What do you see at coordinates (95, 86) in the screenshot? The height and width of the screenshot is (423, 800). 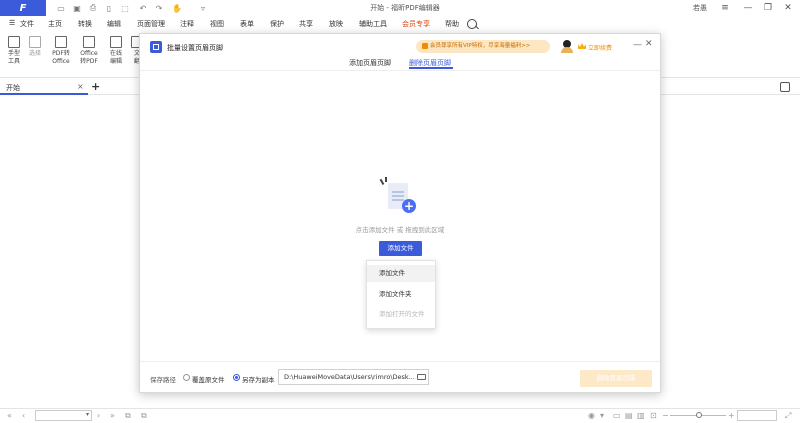 I see `add-tab-icon: +` at bounding box center [95, 86].